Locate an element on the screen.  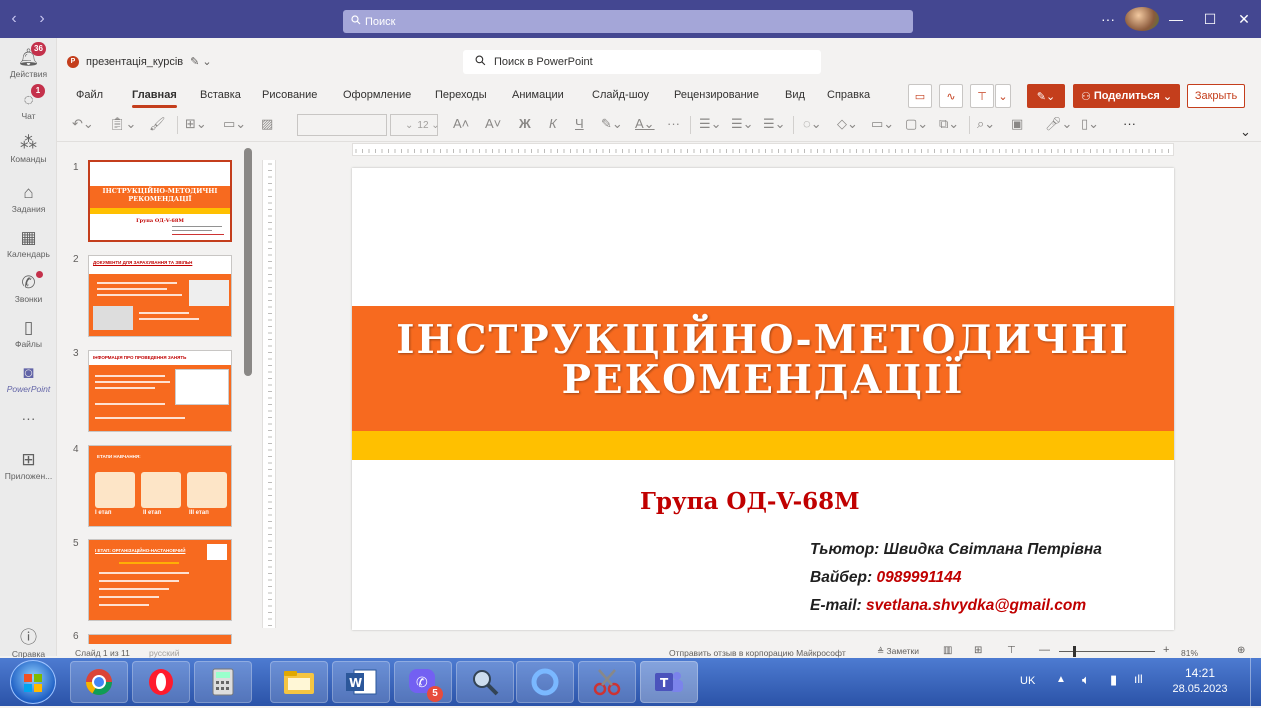
show-desktop-button is located at coordinates (1255, 682).